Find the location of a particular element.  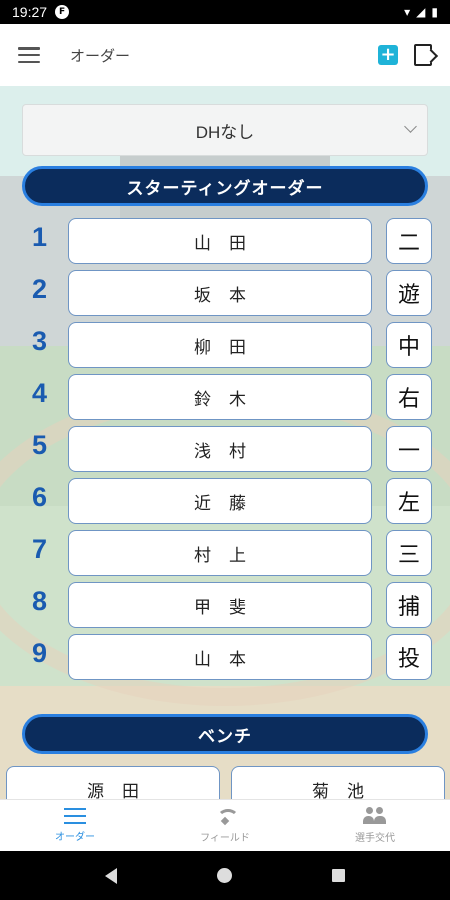

home-icon is located at coordinates (224, 875).